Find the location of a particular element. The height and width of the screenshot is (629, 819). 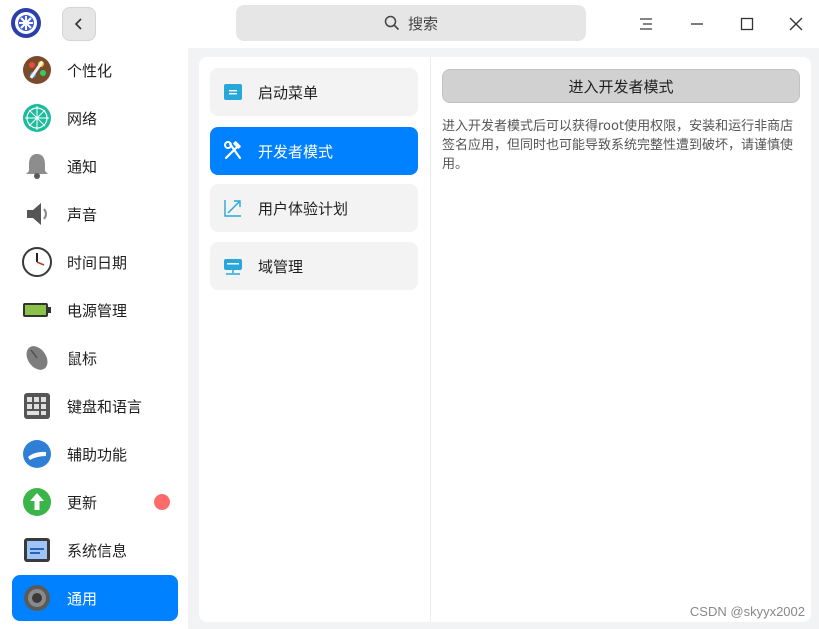

sidebar-item-network: 网络 is located at coordinates (95, 118).